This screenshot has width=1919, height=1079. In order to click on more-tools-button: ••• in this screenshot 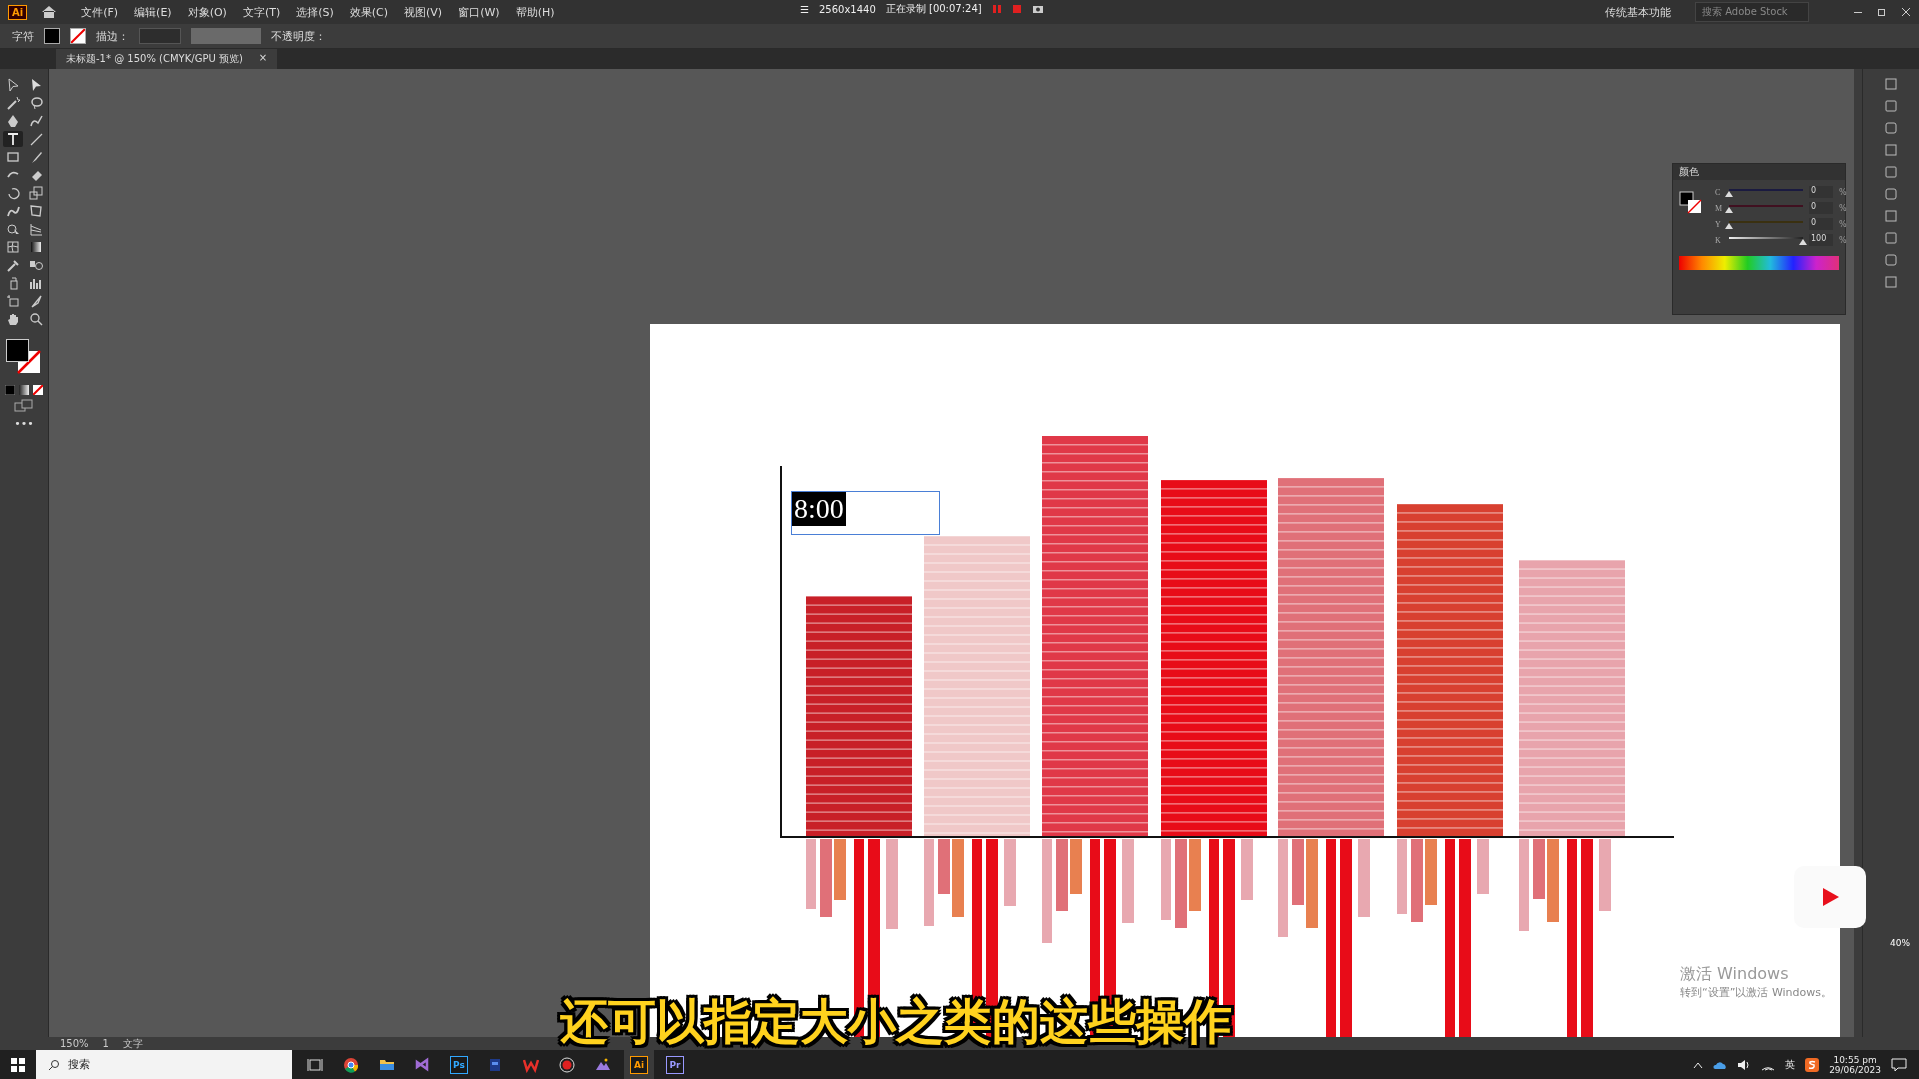, I will do `click(24, 423)`.